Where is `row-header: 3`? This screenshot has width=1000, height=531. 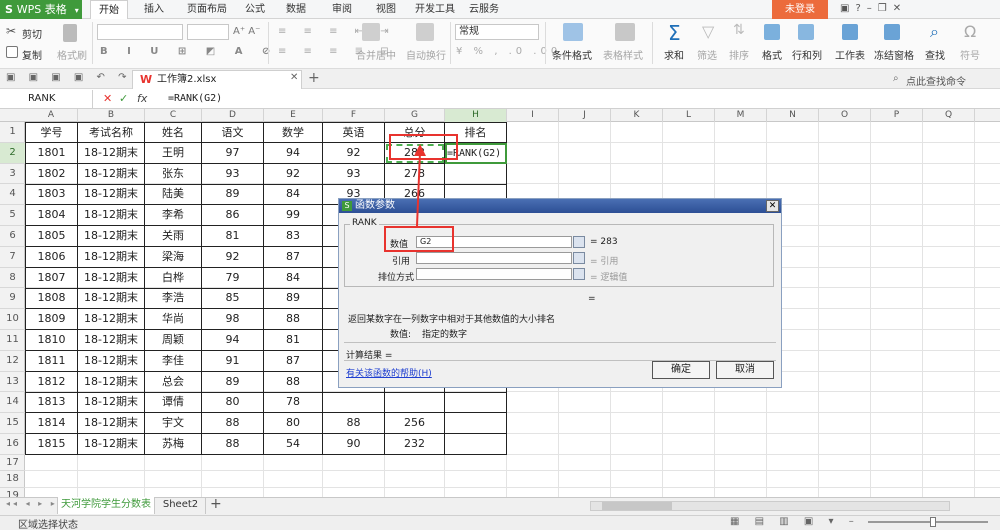
row-header: 3 is located at coordinates (12, 174).